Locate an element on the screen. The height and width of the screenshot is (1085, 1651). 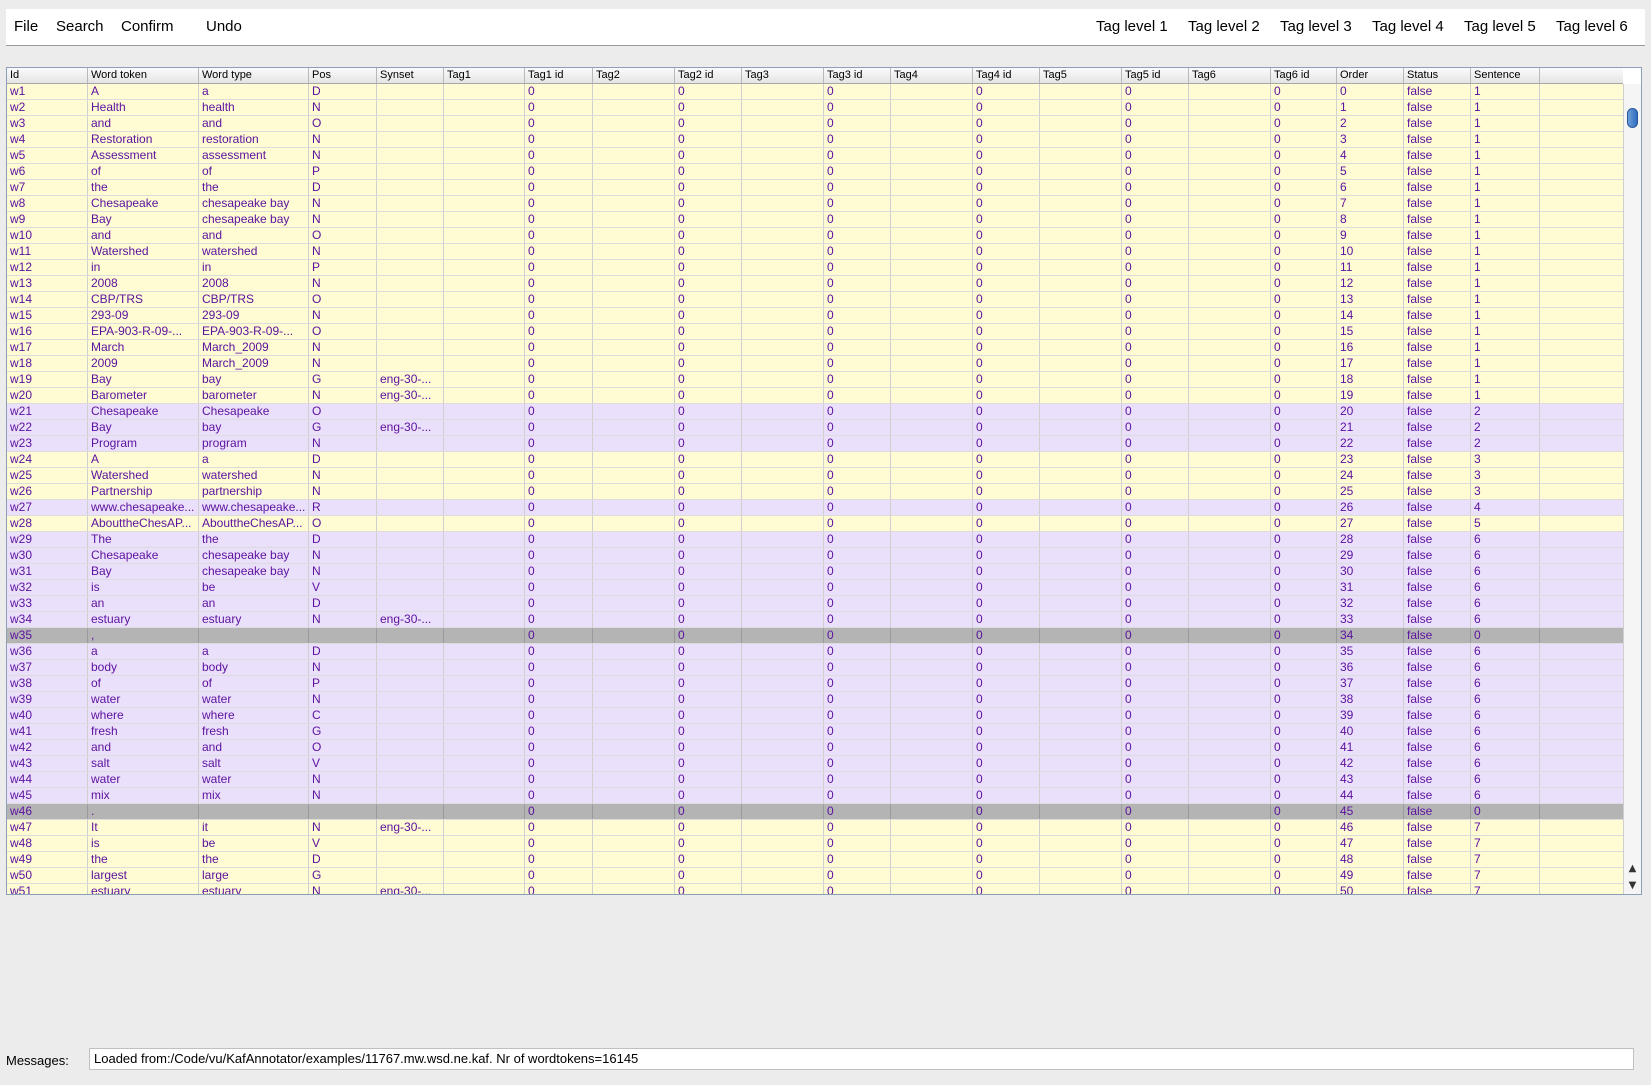
table-row: w14 CBP/TRS CBP/TRS O 0 0 0 0 0 0 13 false 1 is located at coordinates (815, 300).